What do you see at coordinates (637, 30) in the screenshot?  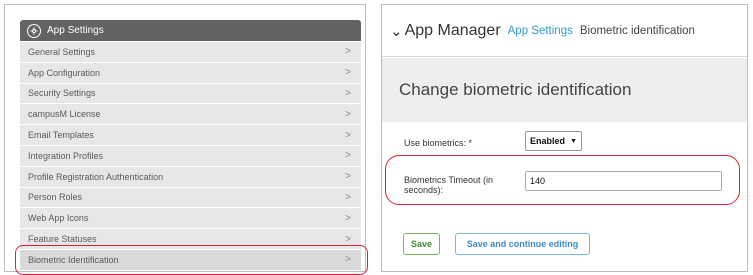 I see `breadcrumb-current: Biometric identification` at bounding box center [637, 30].